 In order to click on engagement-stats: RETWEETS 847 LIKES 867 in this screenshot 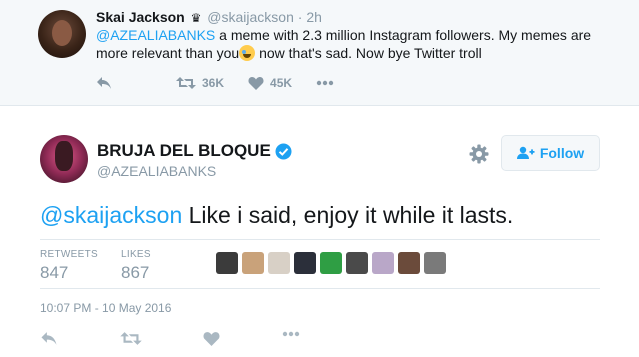, I will do `click(320, 264)`.